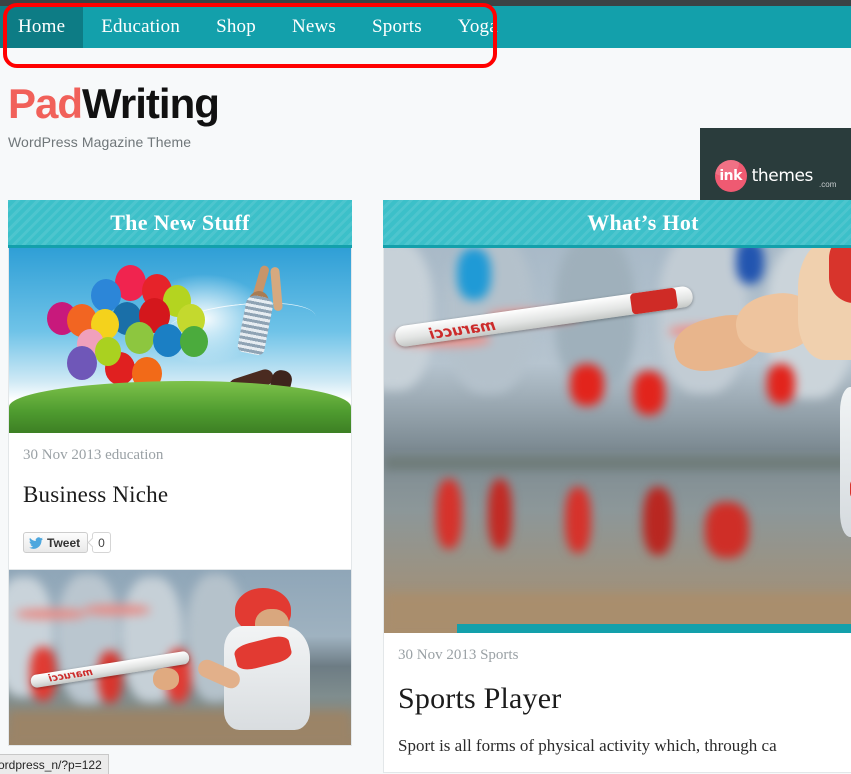  I want to click on logo-text-secondary: Writing, so click(151, 103).